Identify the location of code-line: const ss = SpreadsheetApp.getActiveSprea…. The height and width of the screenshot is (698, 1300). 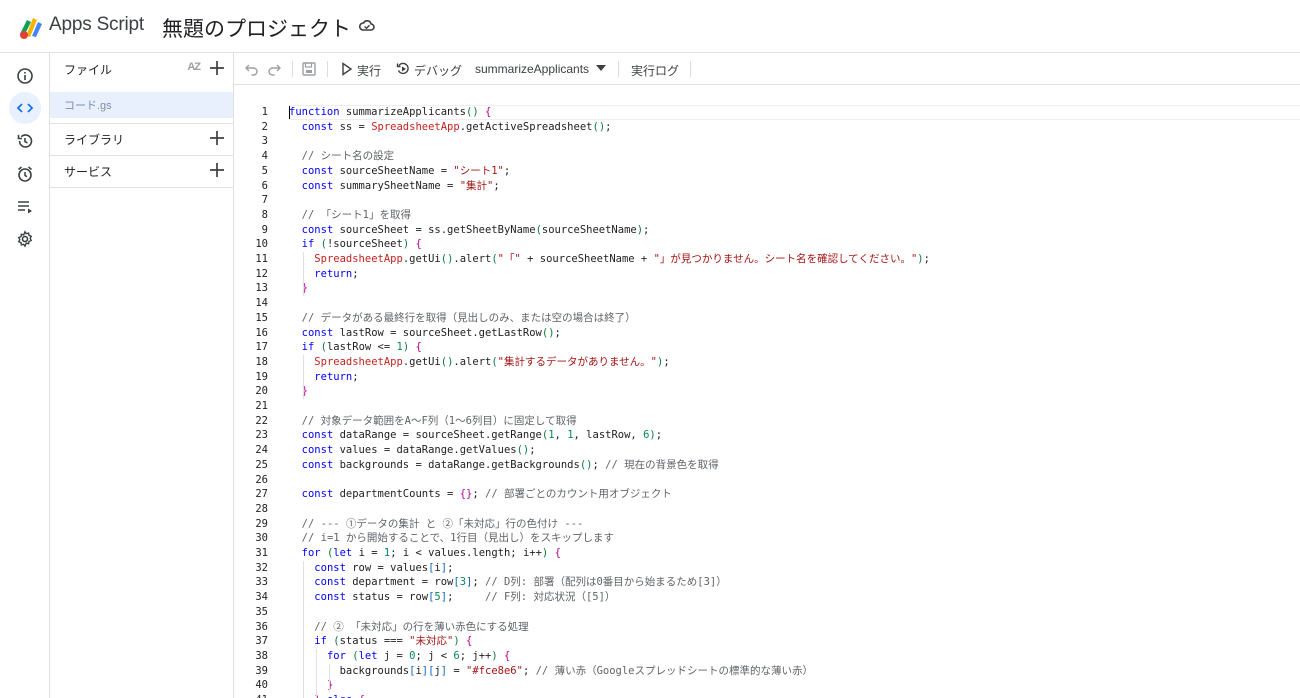
(450, 127).